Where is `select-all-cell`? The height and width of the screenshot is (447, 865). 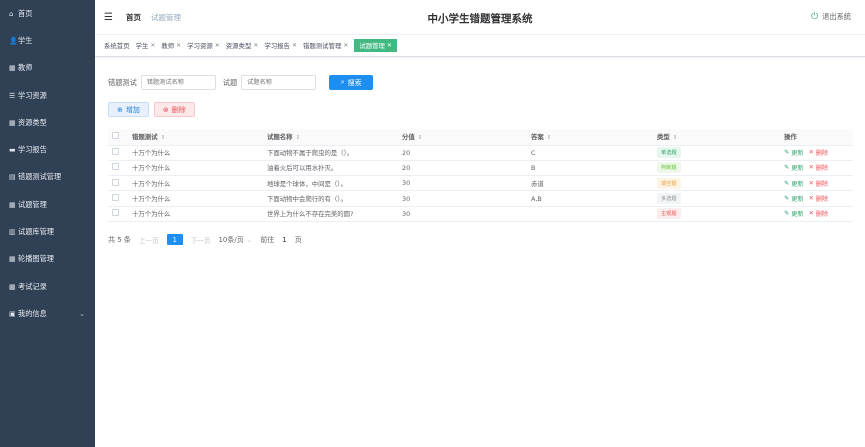
select-all-cell is located at coordinates (118, 137).